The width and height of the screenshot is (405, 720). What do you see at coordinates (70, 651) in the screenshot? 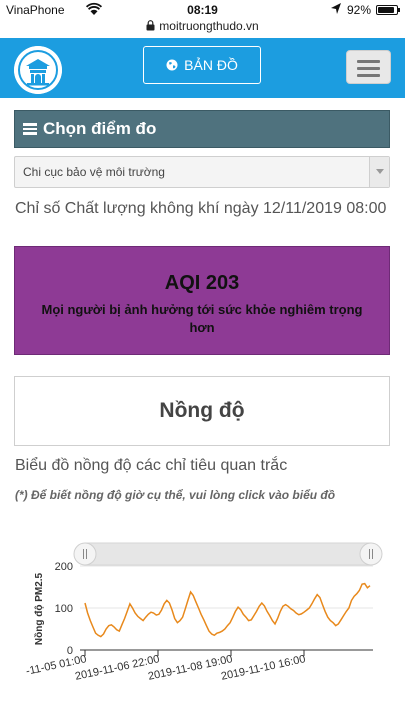
I see `y-tick-label: 0` at bounding box center [70, 651].